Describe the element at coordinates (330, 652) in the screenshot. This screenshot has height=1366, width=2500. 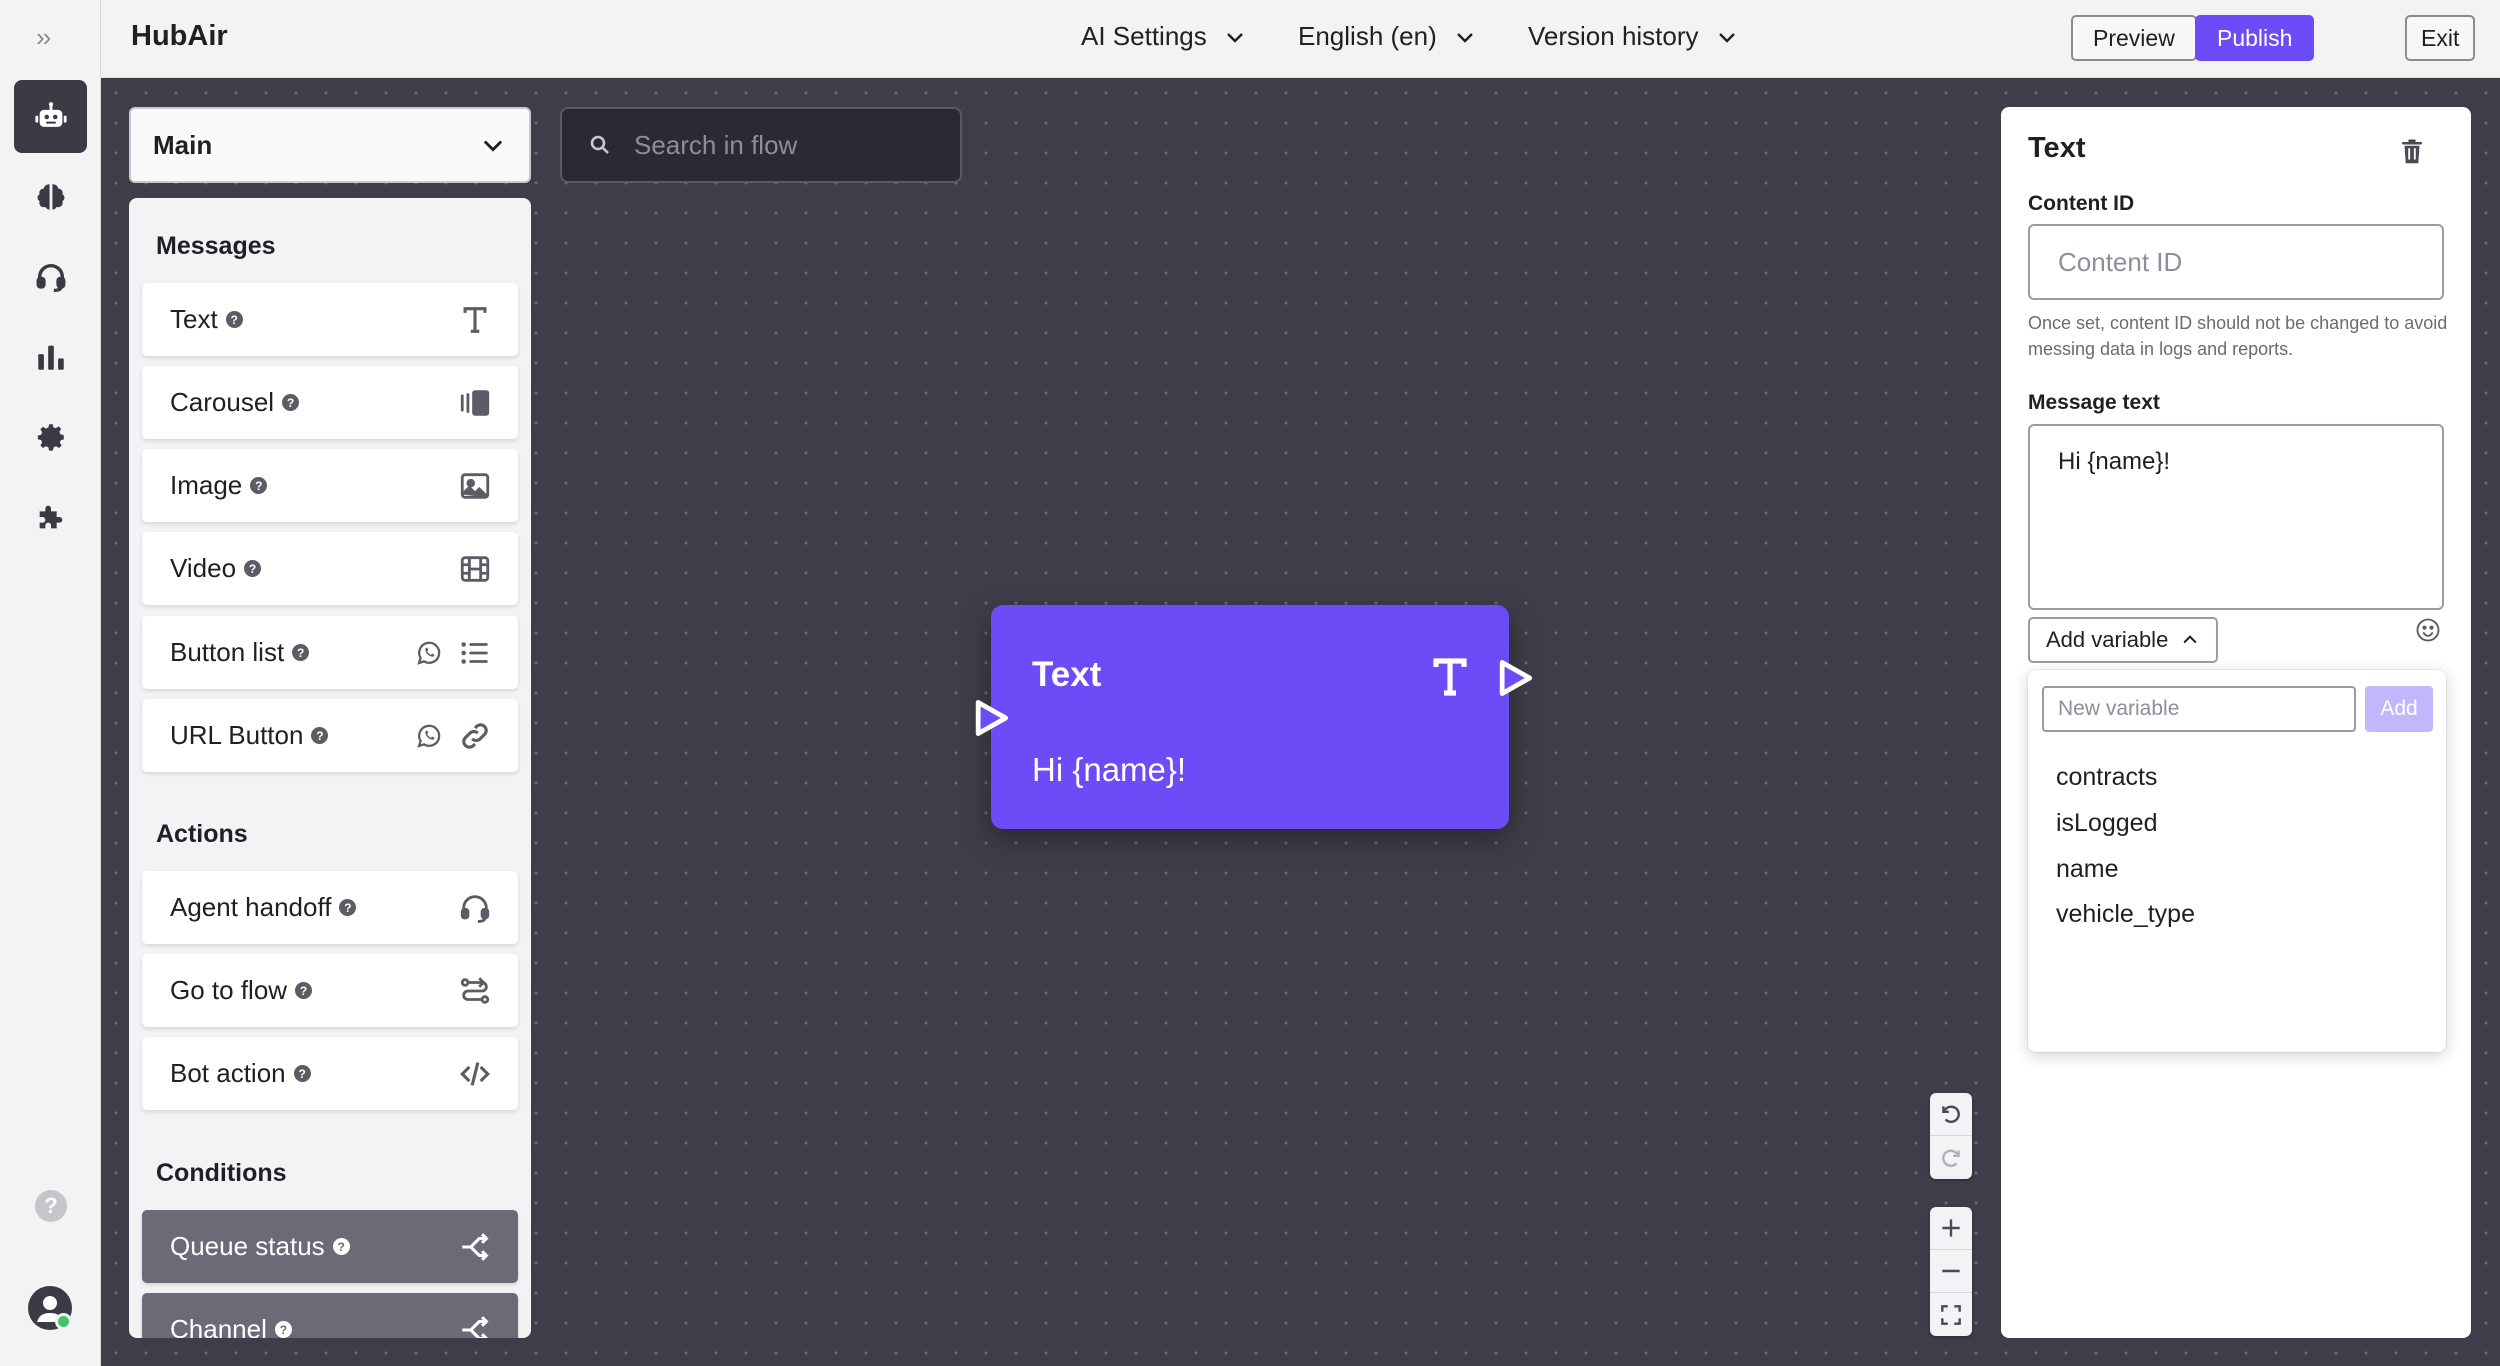
I see `palette-item-button-list: Button list?` at that location.